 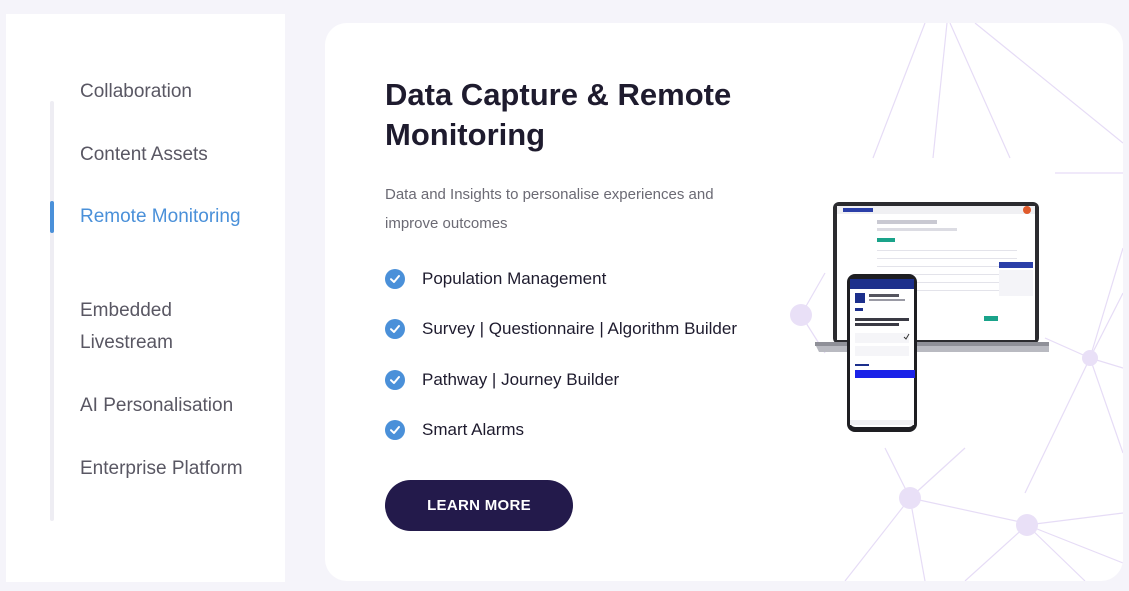 What do you see at coordinates (479, 505) in the screenshot?
I see `learn-more-button: LEARN MORE` at bounding box center [479, 505].